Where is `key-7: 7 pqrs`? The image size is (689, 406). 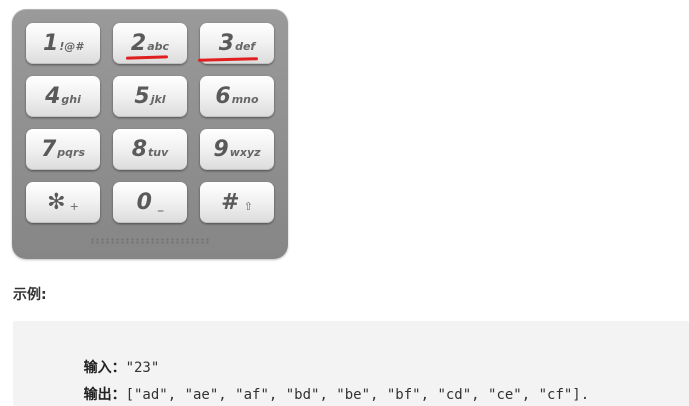
key-7: 7 pqrs is located at coordinates (63, 149).